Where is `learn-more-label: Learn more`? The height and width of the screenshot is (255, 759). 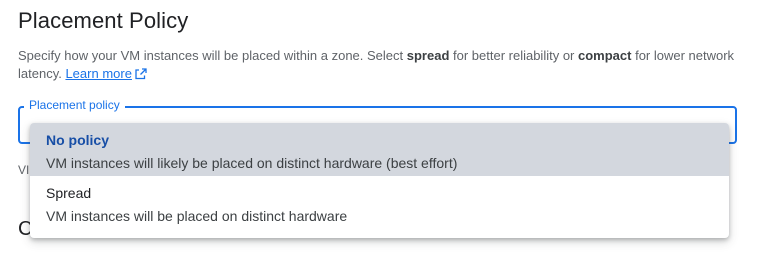
learn-more-label: Learn more is located at coordinates (98, 73).